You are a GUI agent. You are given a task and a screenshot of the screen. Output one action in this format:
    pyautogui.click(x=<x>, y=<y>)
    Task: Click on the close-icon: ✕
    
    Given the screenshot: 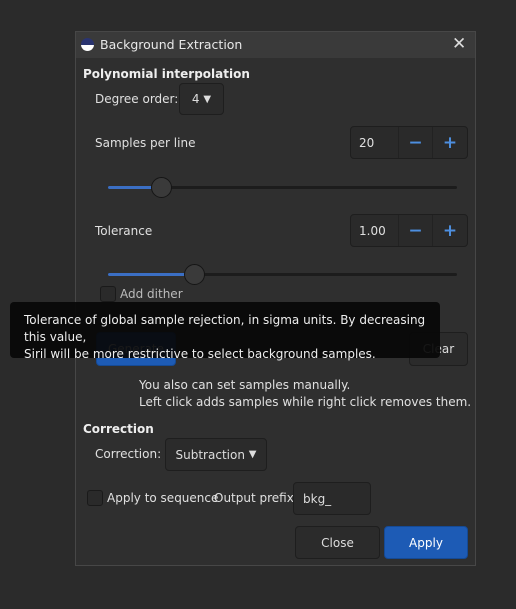 What is the action you would take?
    pyautogui.click(x=459, y=44)
    